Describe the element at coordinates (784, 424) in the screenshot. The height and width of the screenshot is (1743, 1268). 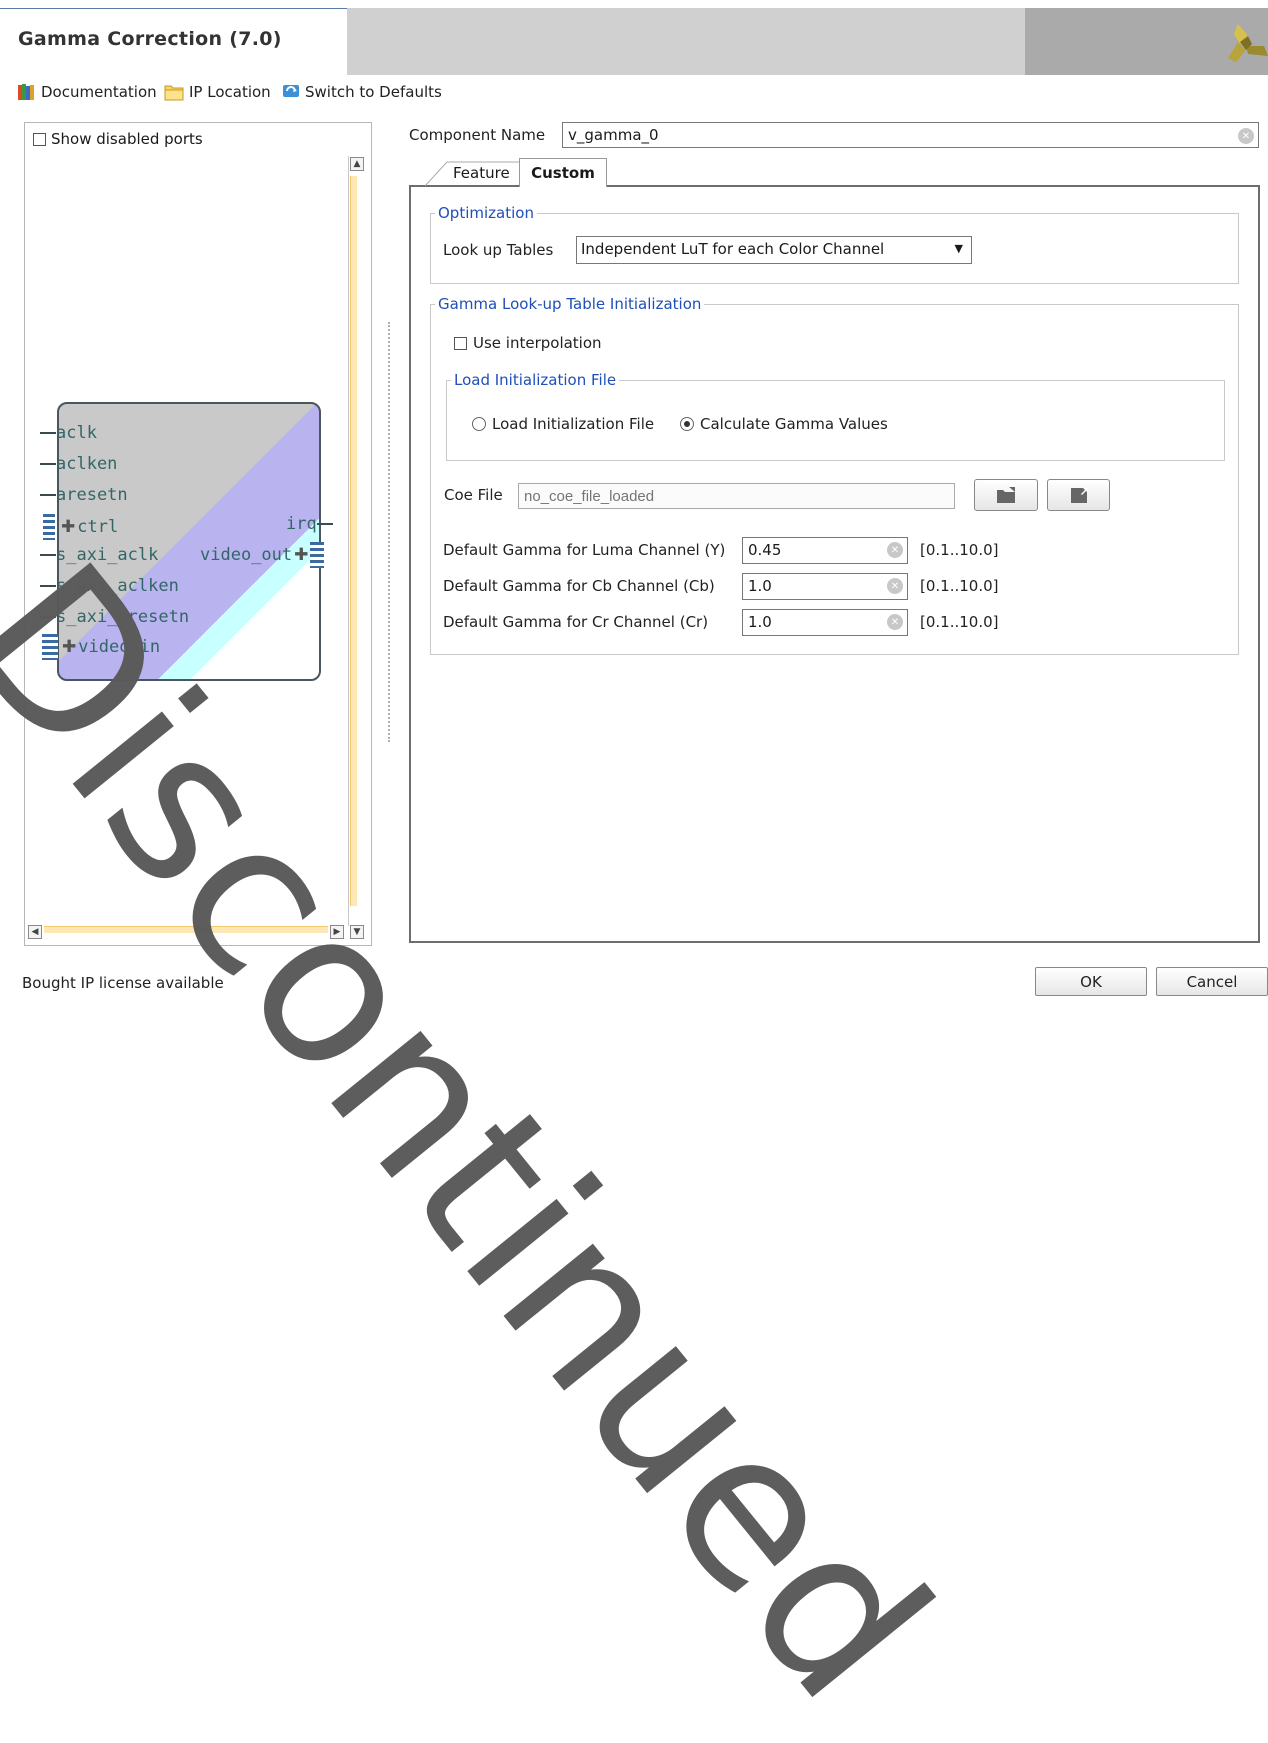
I see `radio-calc-gamma: Calculate Gamma Values` at that location.